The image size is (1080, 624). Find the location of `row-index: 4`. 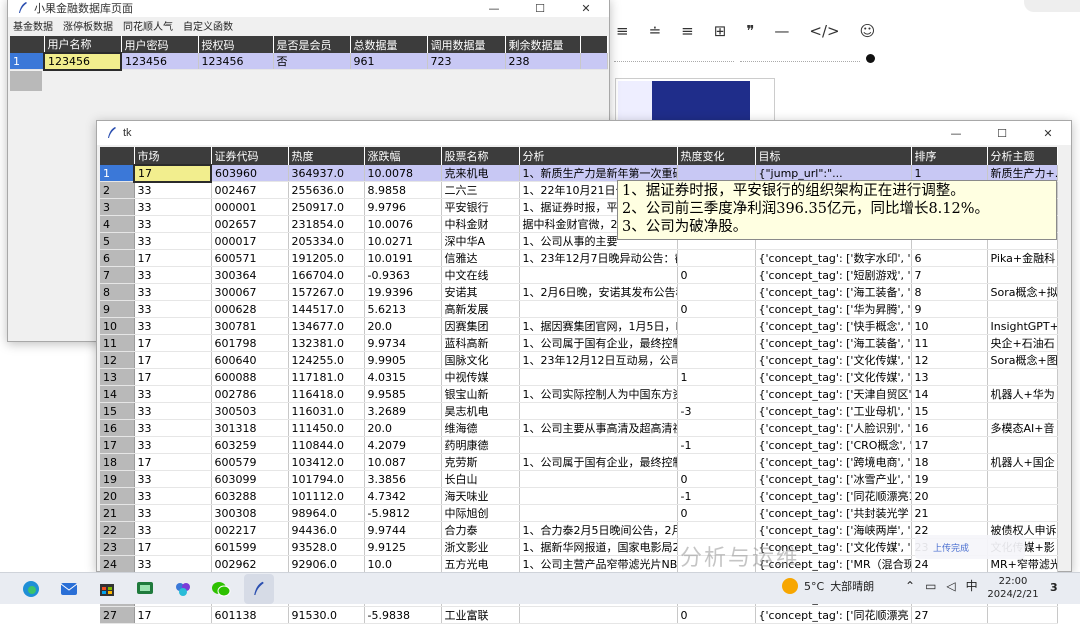

row-index: 4 is located at coordinates (117, 224).